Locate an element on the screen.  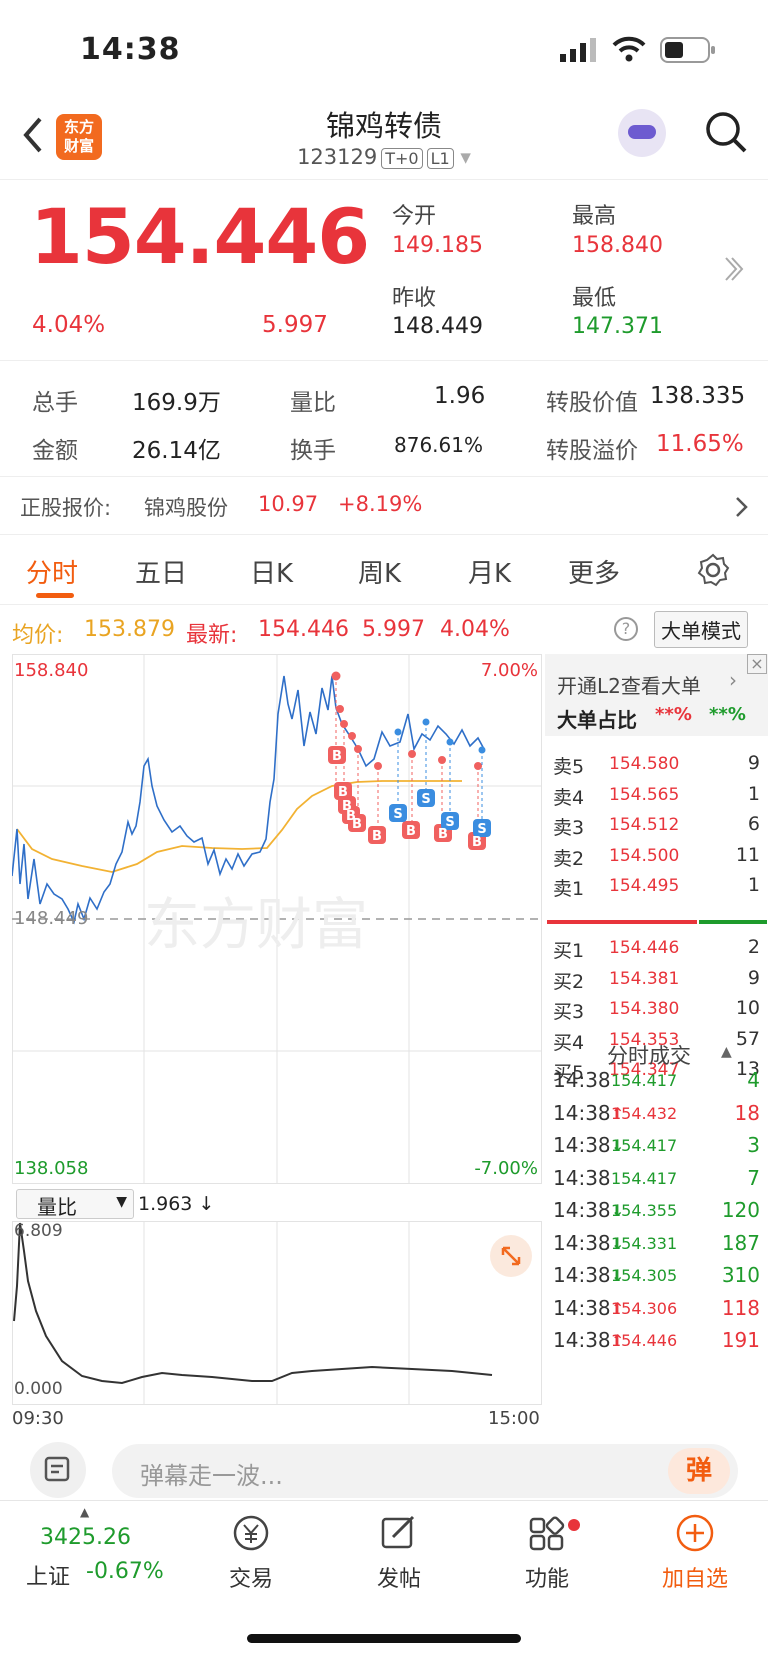
chart-low-label: 138.058 is located at coordinates (51, 1168).